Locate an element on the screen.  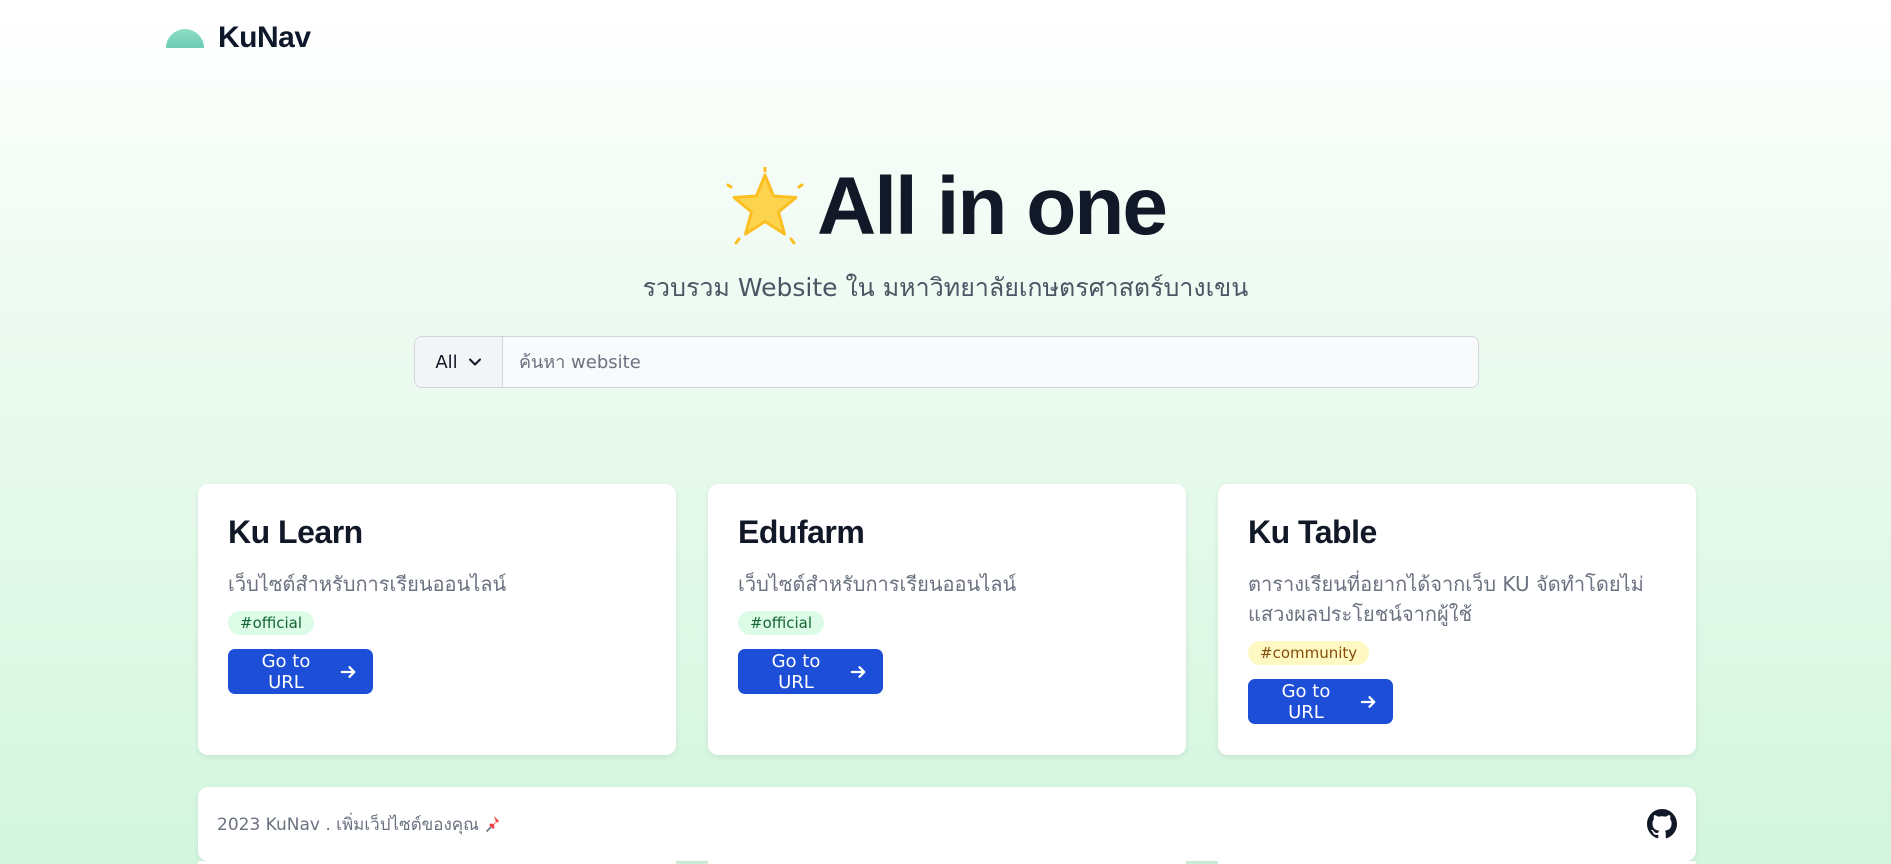
footer-text: 2023 KuNav . เพิ่มเว็ปไซต์ของคุณ is located at coordinates (360, 824).